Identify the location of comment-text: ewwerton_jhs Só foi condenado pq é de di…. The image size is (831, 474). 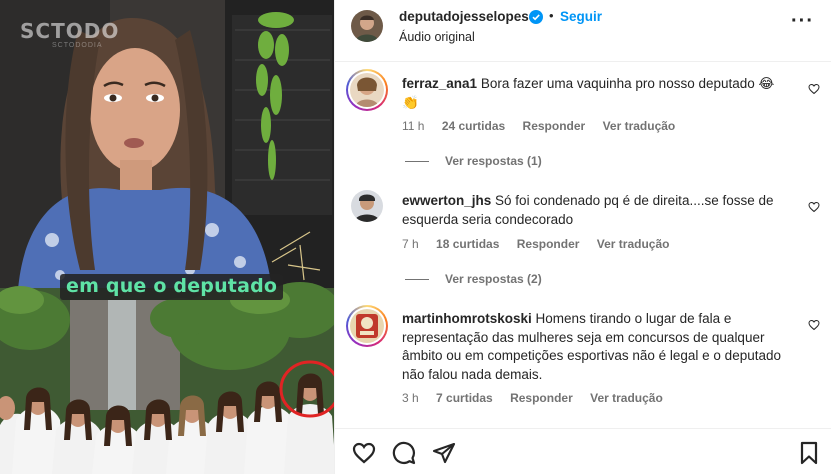
(592, 210).